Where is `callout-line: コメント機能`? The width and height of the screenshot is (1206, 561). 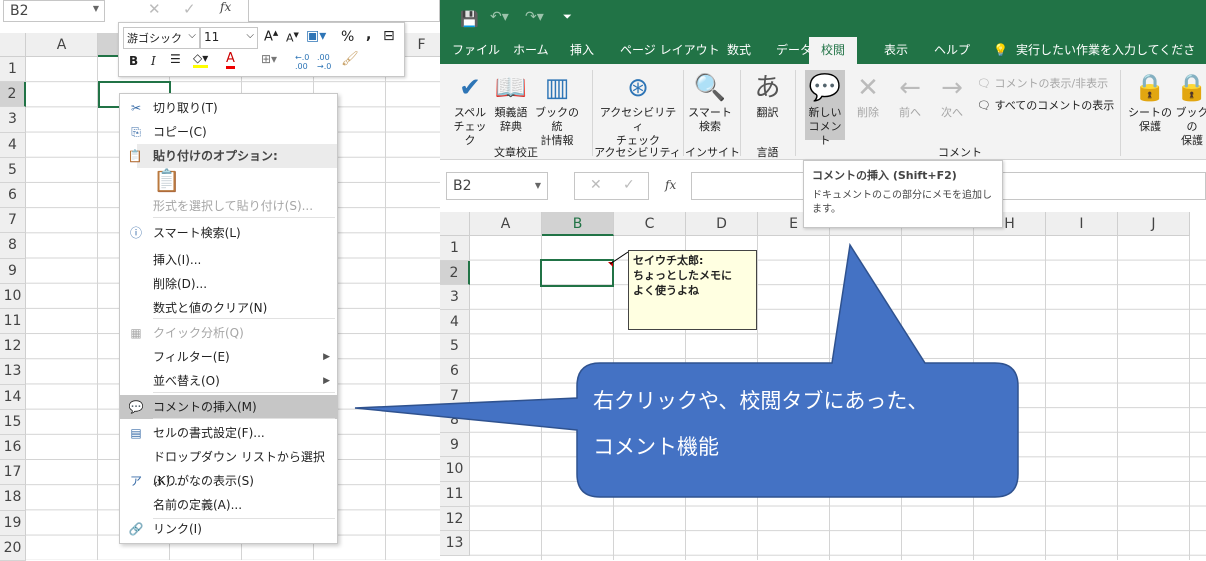
callout-line: コメント機能 is located at coordinates (656, 447).